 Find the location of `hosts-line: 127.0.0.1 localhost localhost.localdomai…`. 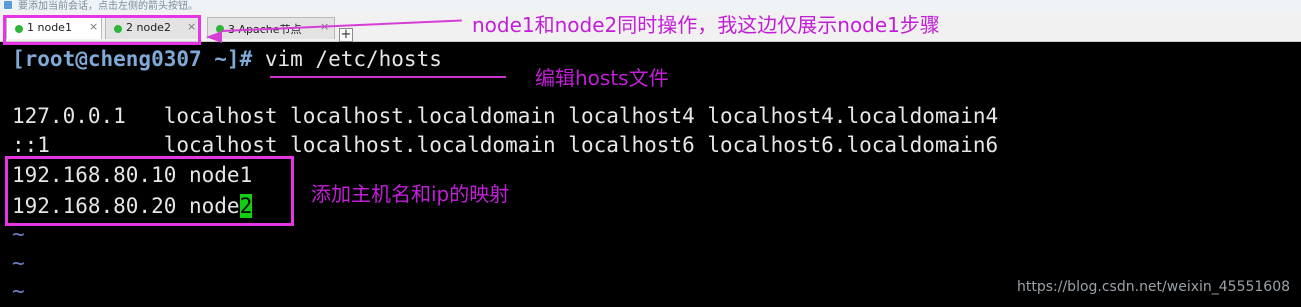

hosts-line: 127.0.0.1 localhost localhost.localdomai… is located at coordinates (505, 116).